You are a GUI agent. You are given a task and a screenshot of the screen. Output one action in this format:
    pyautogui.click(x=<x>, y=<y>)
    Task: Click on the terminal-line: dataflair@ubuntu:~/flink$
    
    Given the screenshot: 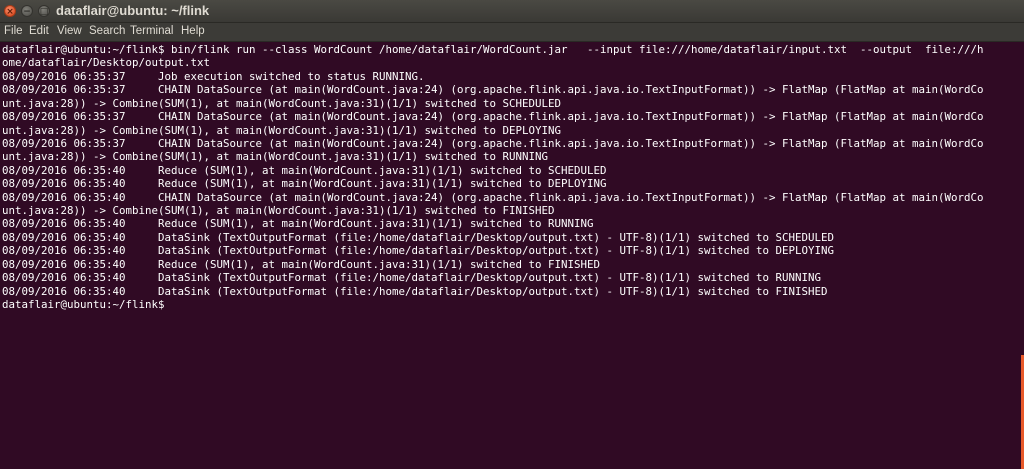 What is the action you would take?
    pyautogui.click(x=83, y=305)
    